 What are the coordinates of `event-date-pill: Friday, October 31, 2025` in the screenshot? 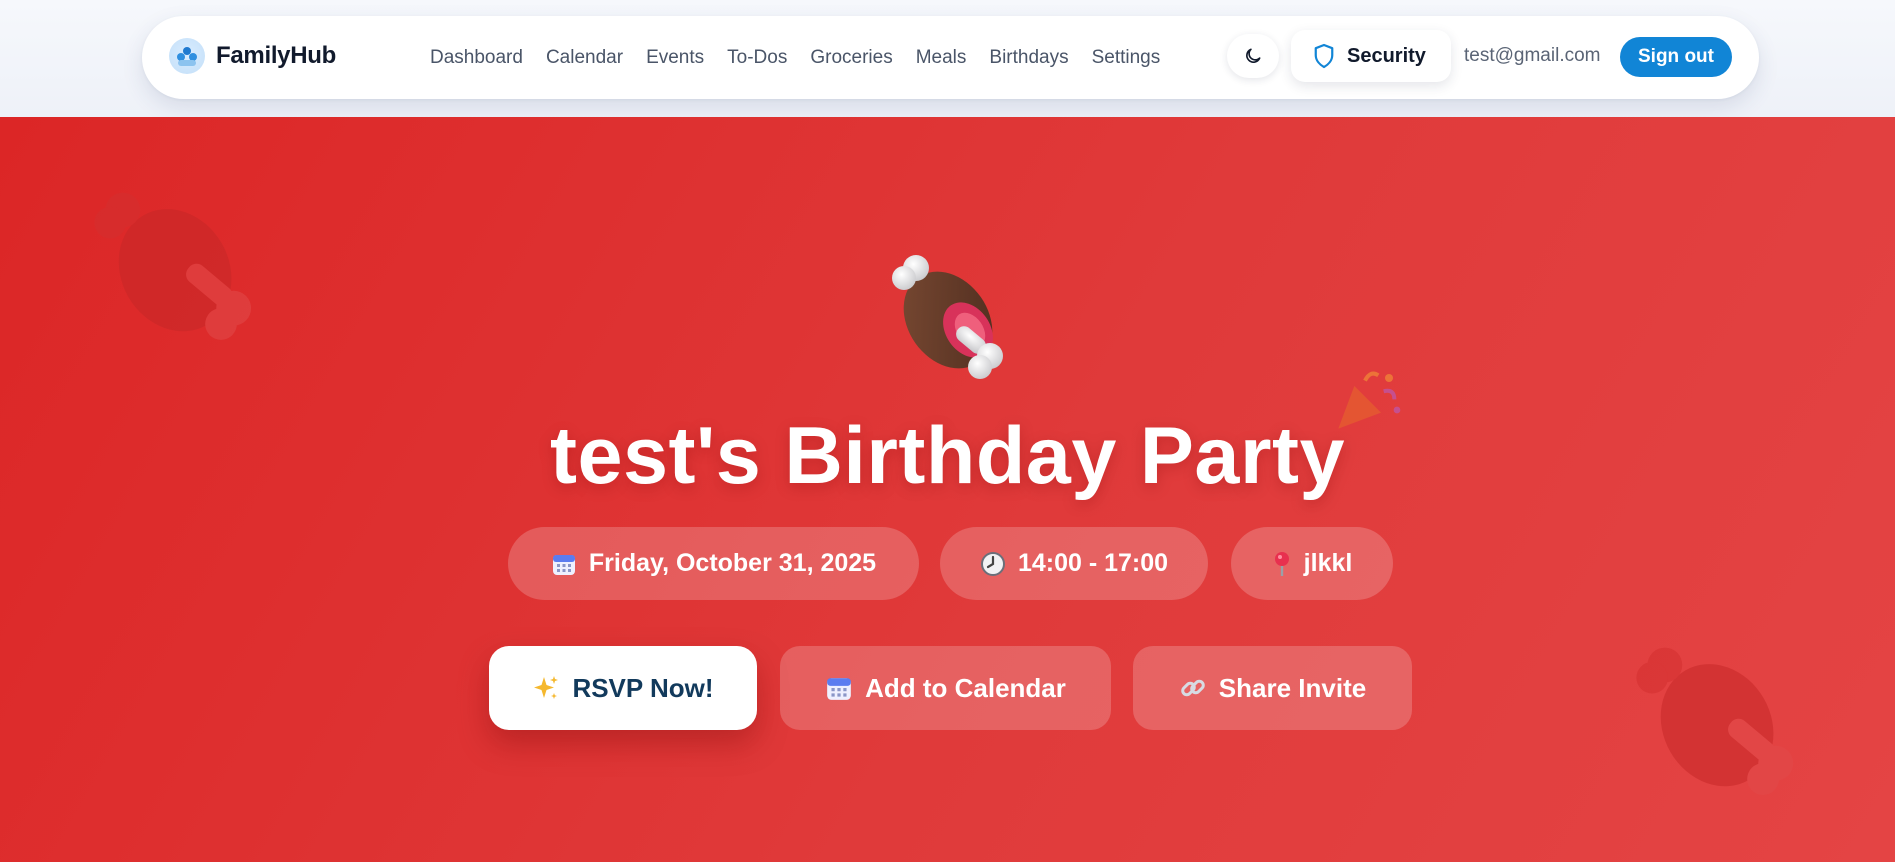 It's located at (713, 563).